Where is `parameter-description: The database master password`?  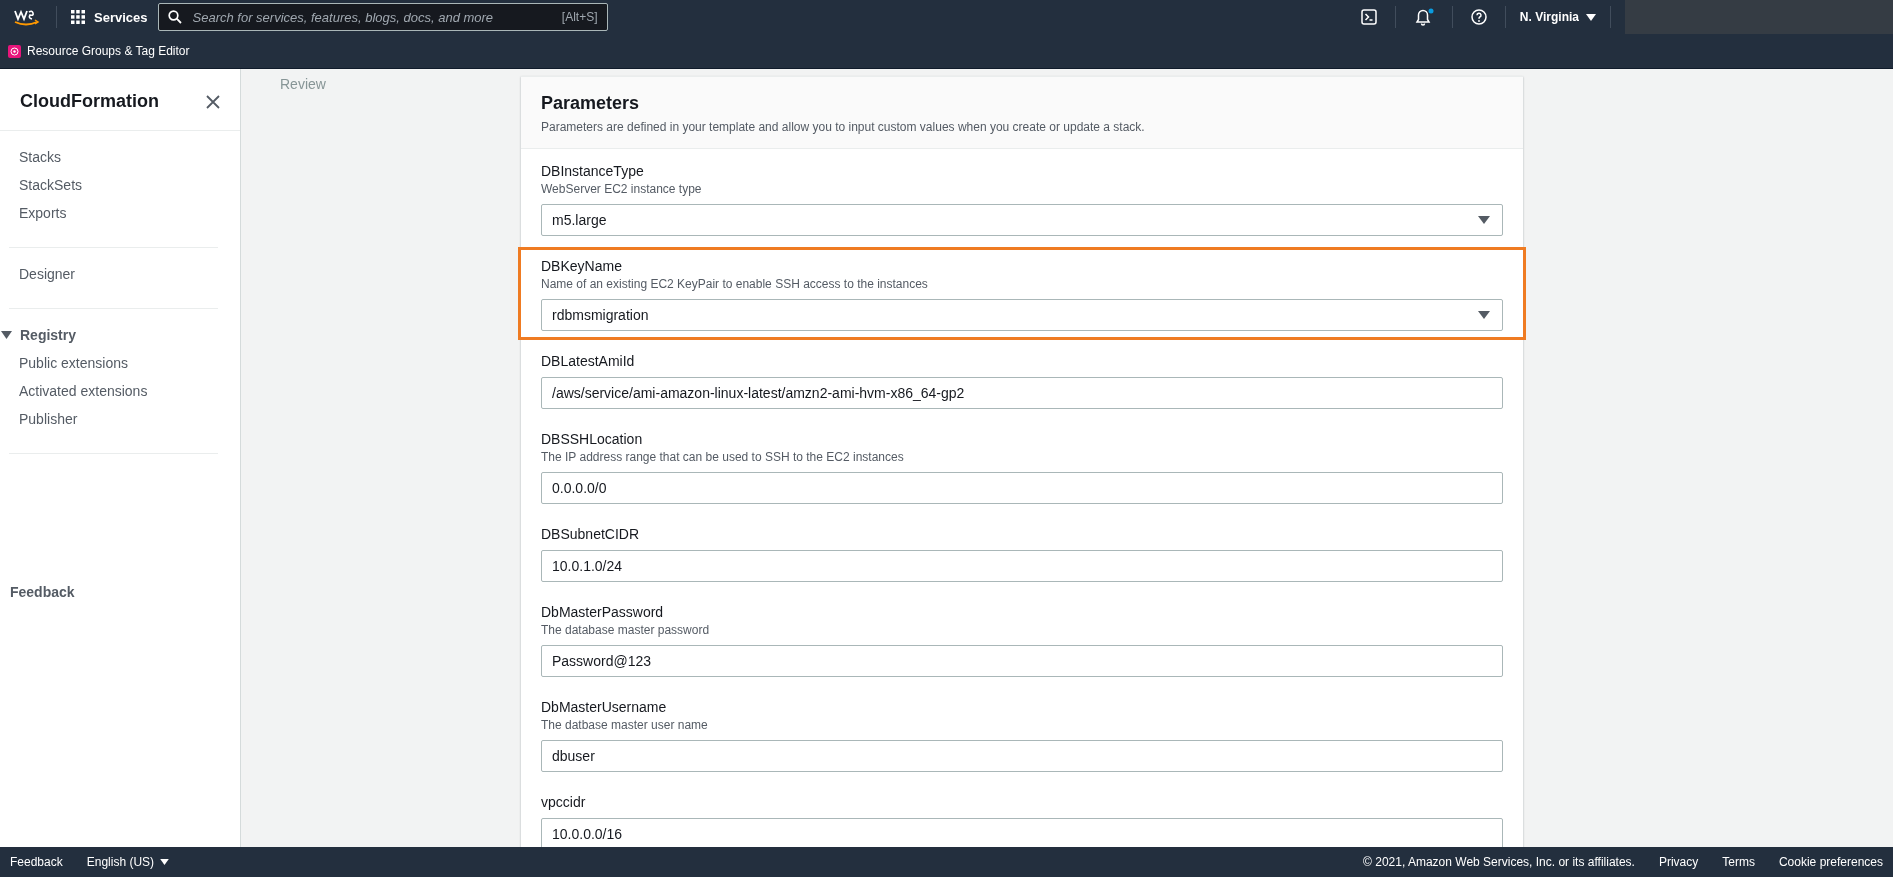
parameter-description: The database master password is located at coordinates (626, 630).